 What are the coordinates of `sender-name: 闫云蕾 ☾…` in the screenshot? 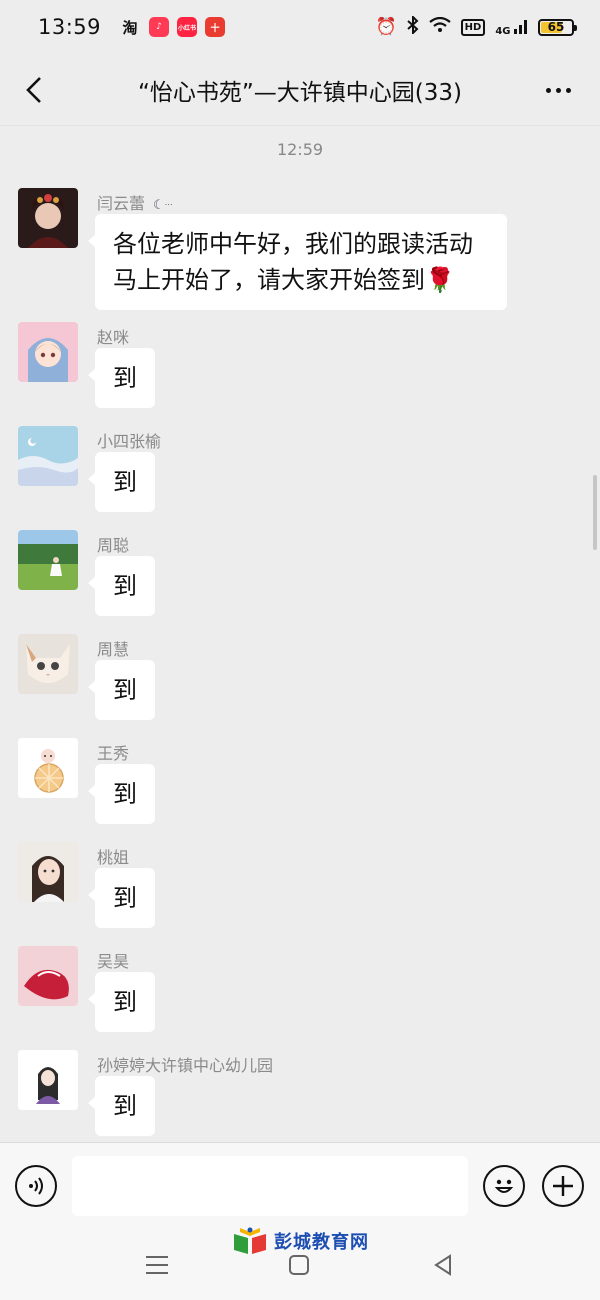 It's located at (135, 202).